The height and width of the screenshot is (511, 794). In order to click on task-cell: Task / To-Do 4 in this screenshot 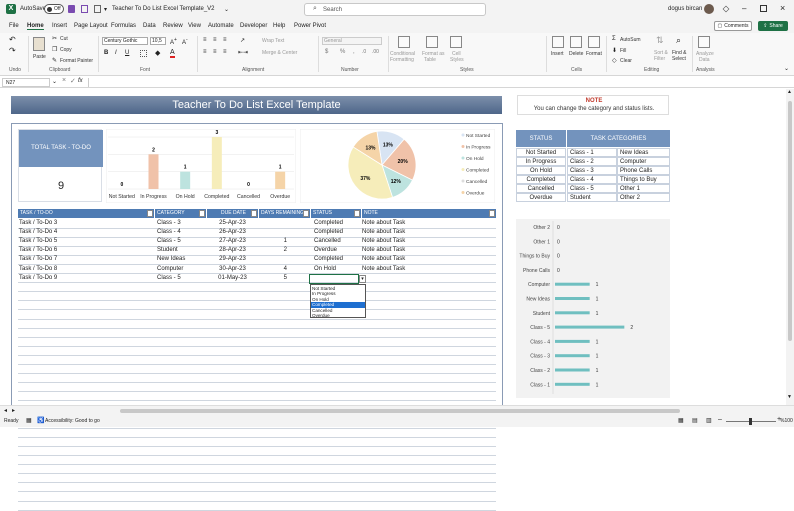, I will do `click(38, 232)`.